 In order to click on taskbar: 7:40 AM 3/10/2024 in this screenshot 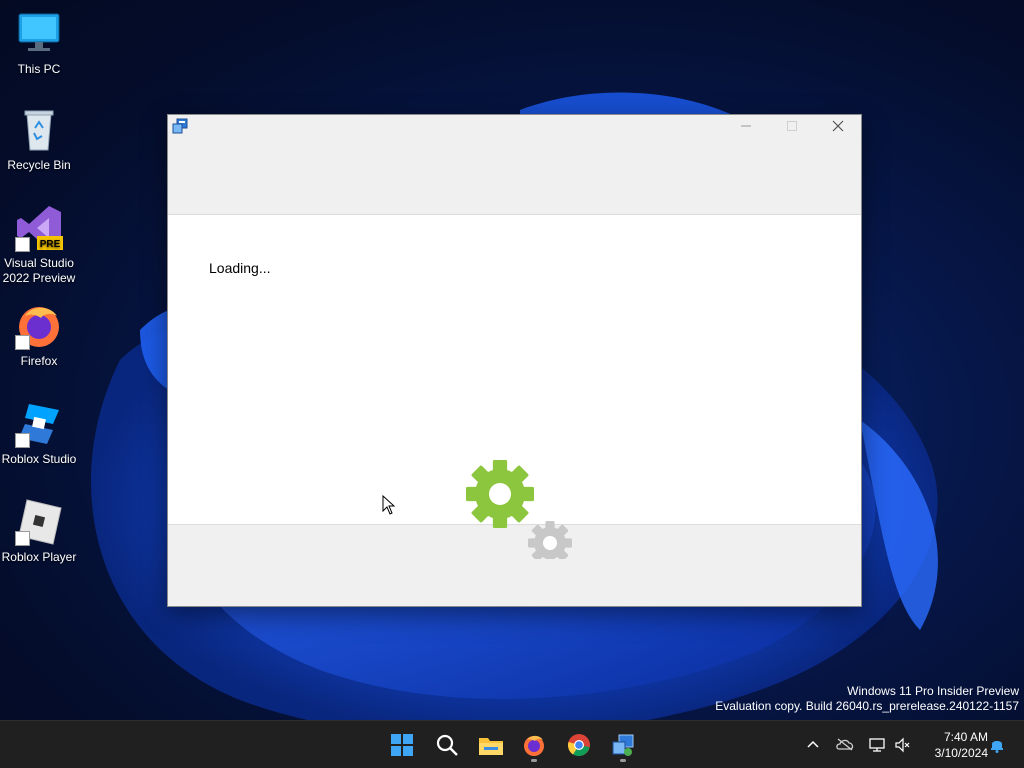, I will do `click(512, 744)`.